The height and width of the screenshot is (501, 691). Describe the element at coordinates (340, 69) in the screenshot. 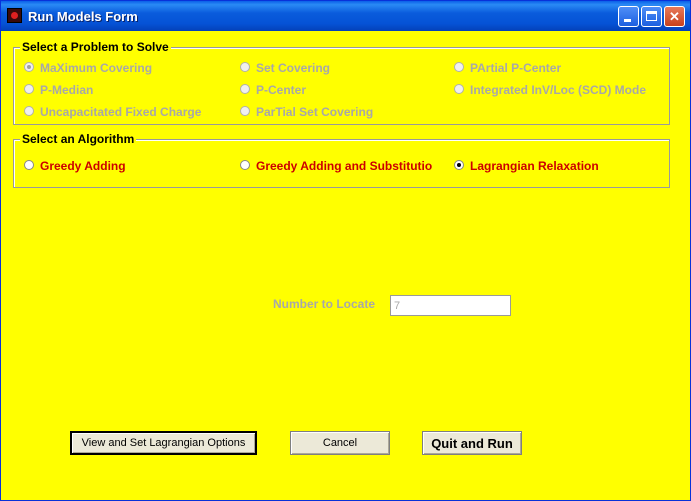

I see `radio-set-covering: Set Covering` at that location.